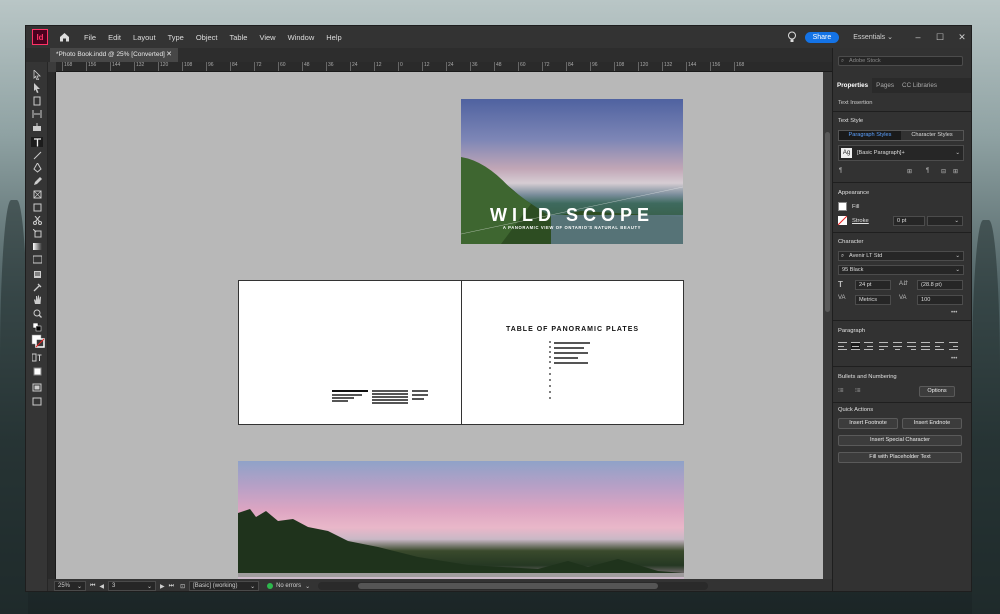 The height and width of the screenshot is (614, 1000). What do you see at coordinates (162, 586) in the screenshot?
I see `next-page-icon: ▶` at bounding box center [162, 586].